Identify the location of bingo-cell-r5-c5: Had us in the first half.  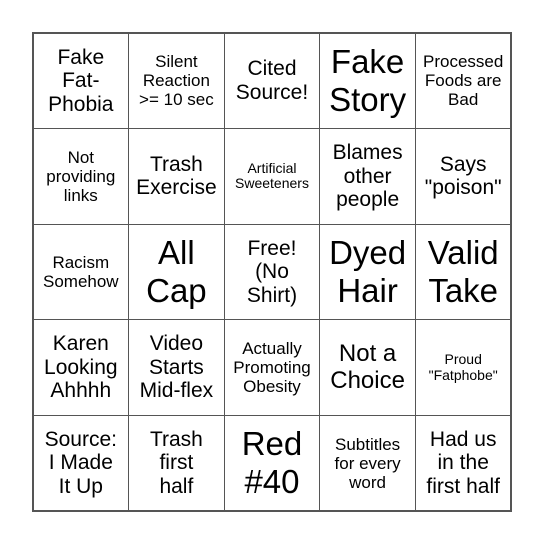
(463, 463).